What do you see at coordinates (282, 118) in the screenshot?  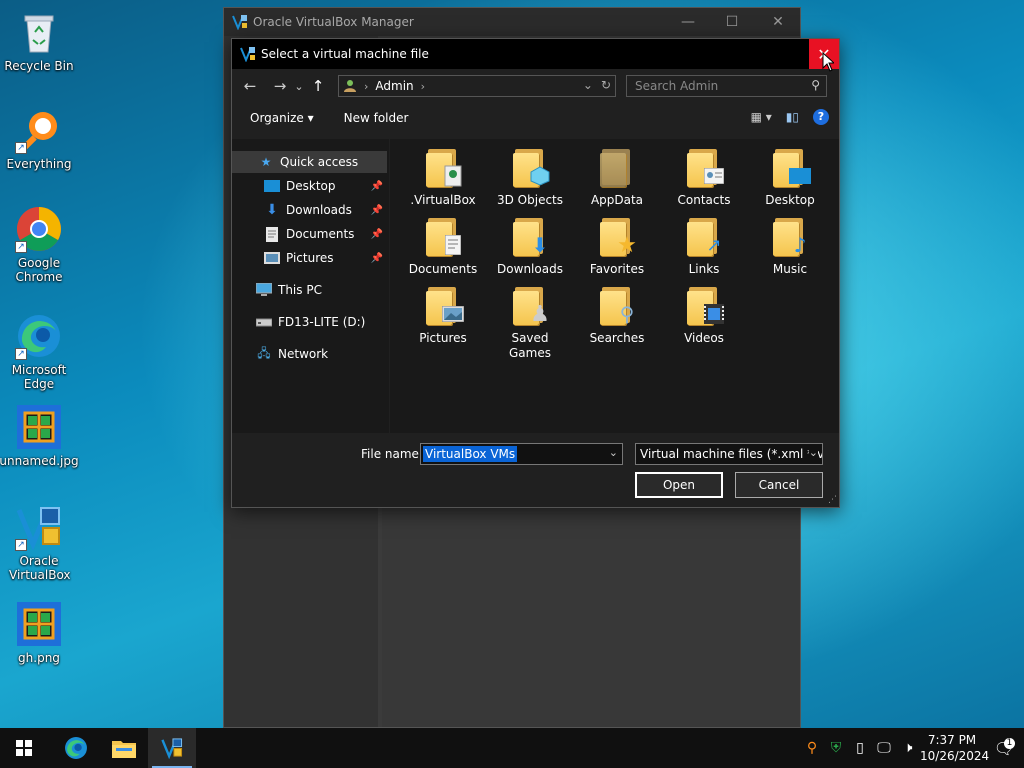 I see `organize-button: Organize ▾` at bounding box center [282, 118].